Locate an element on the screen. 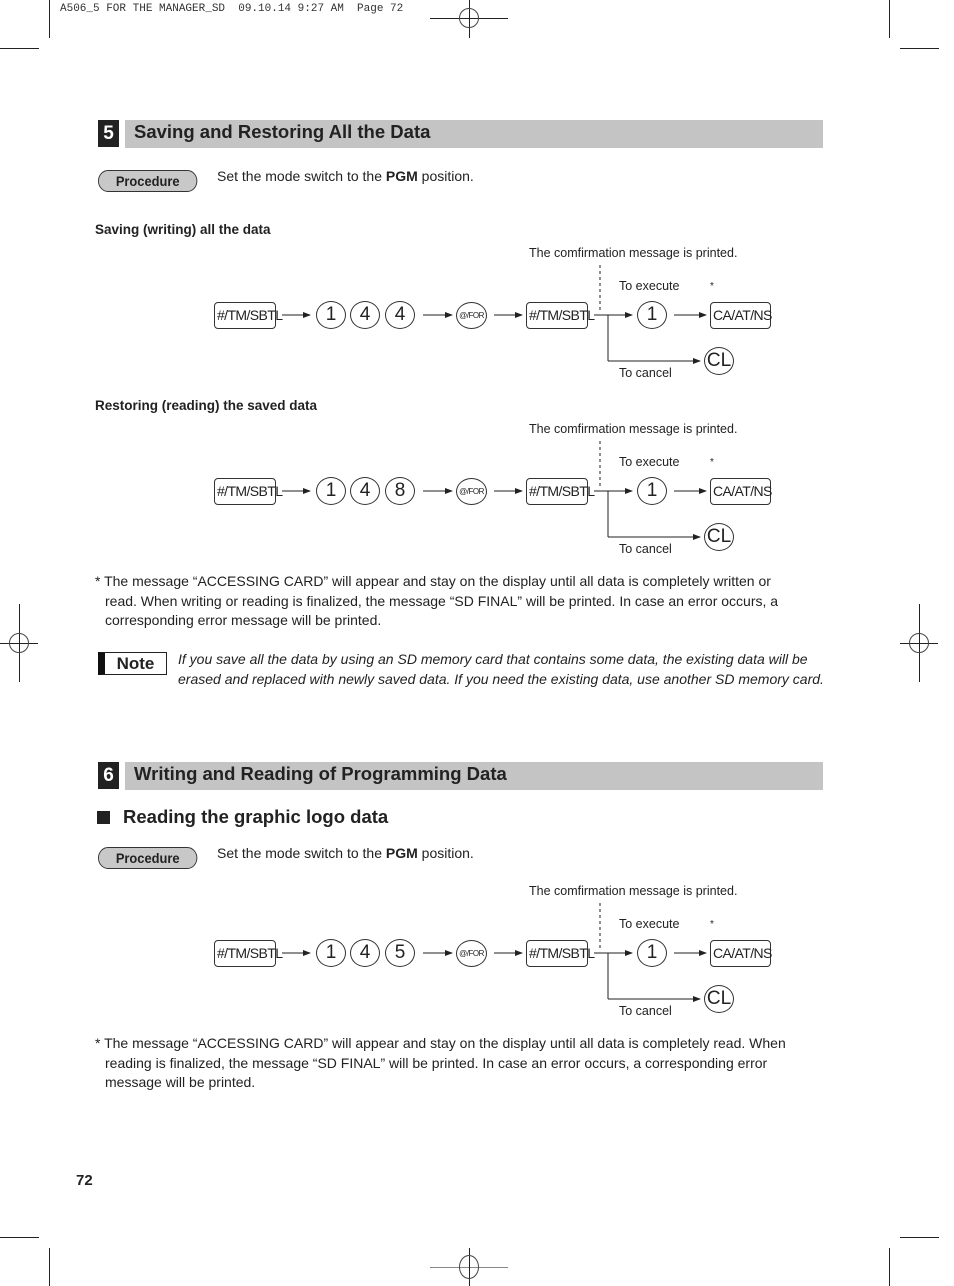 The image size is (954, 1286). section-number: 6 is located at coordinates (108, 775).